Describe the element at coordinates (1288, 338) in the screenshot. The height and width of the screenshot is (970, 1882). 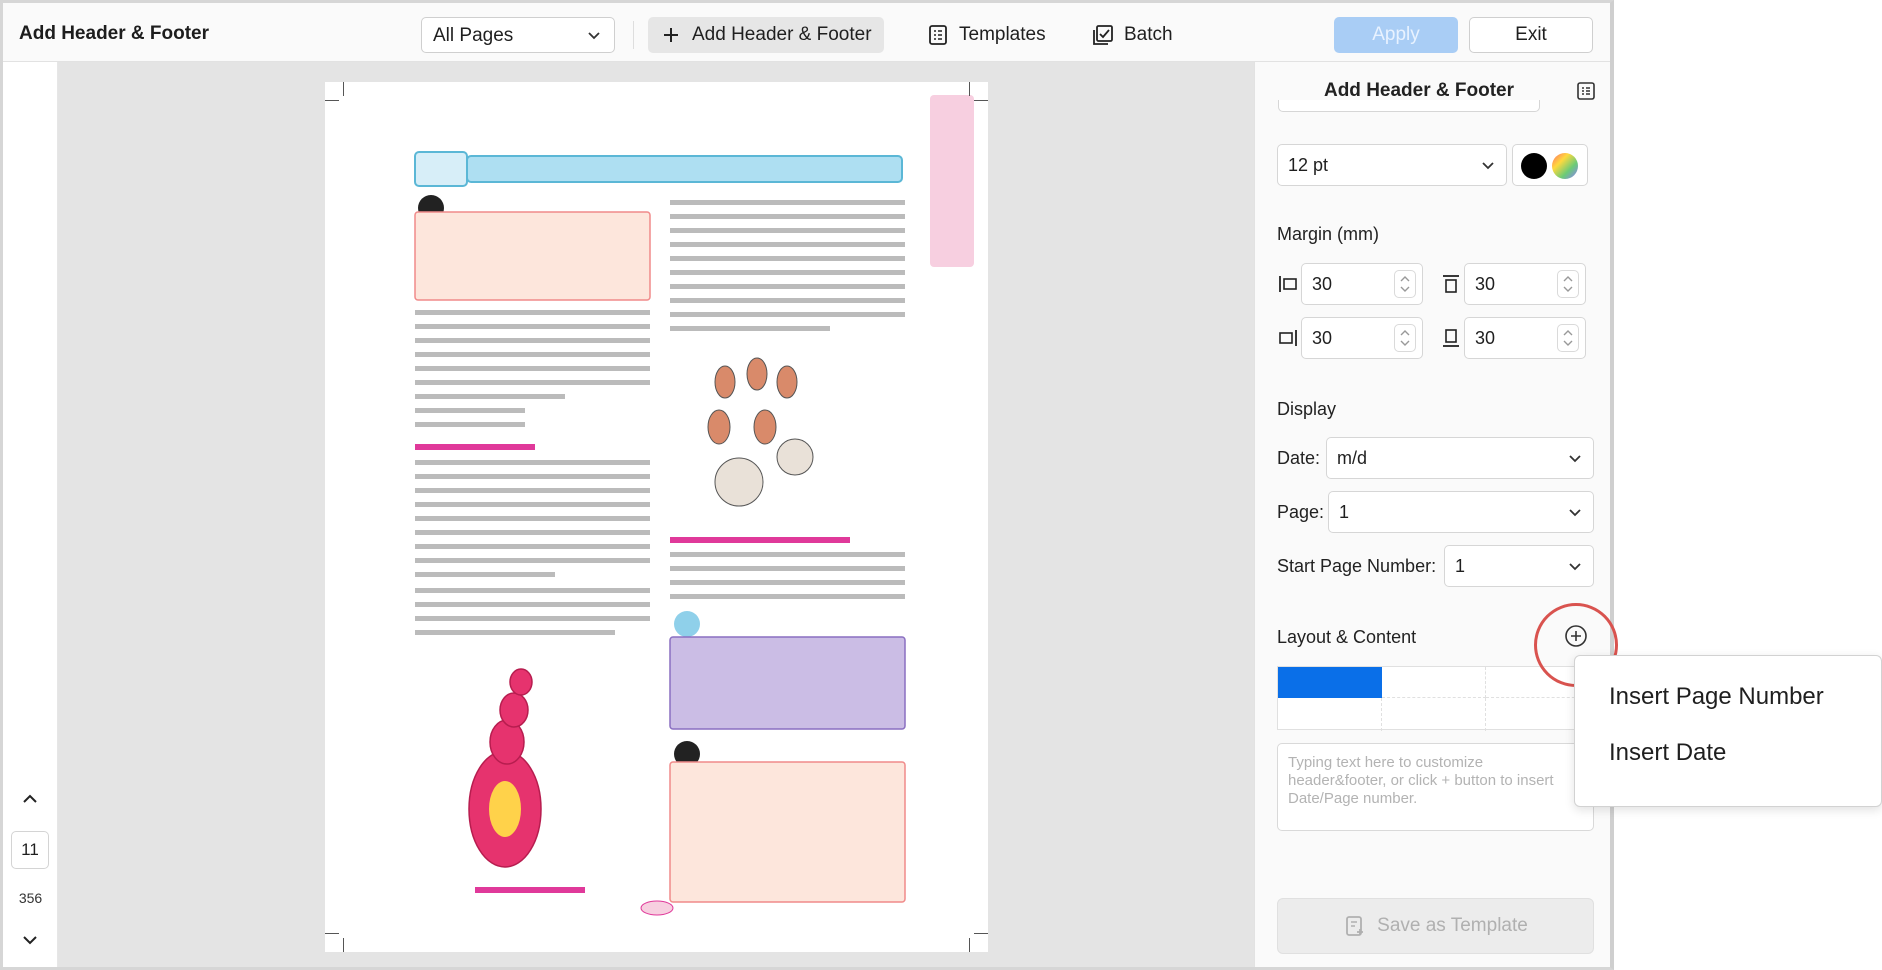
I see `margin-right-icon` at that location.